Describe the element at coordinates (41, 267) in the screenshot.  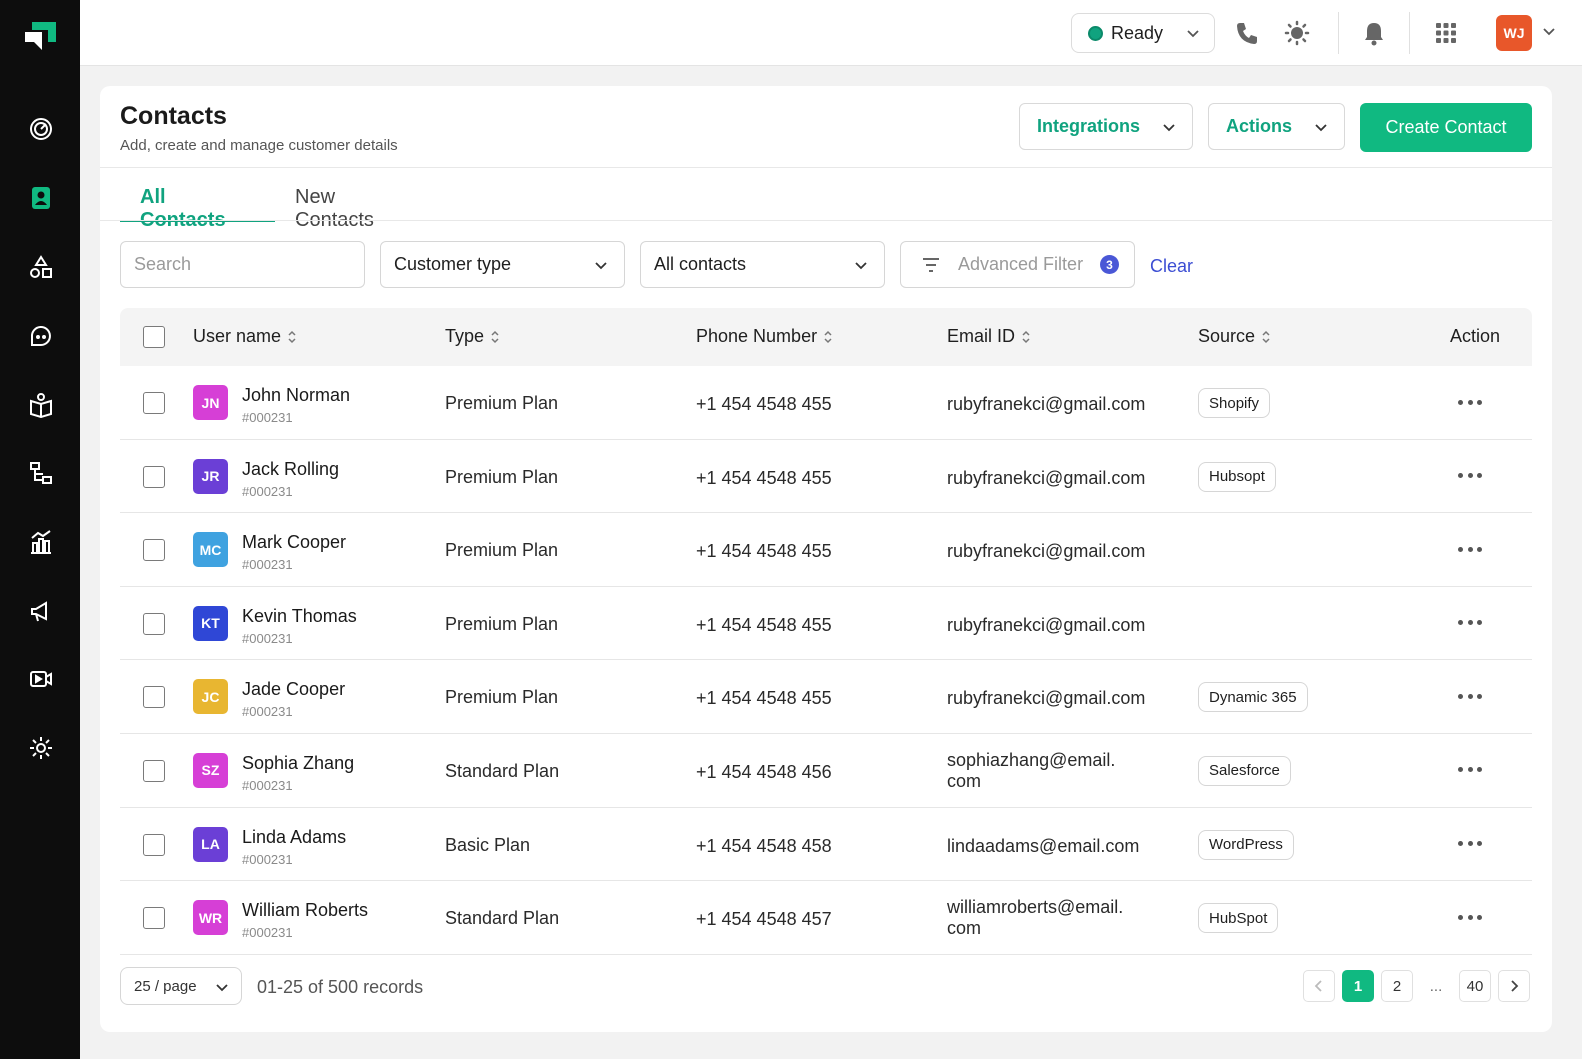
I see `nav-shapes` at that location.